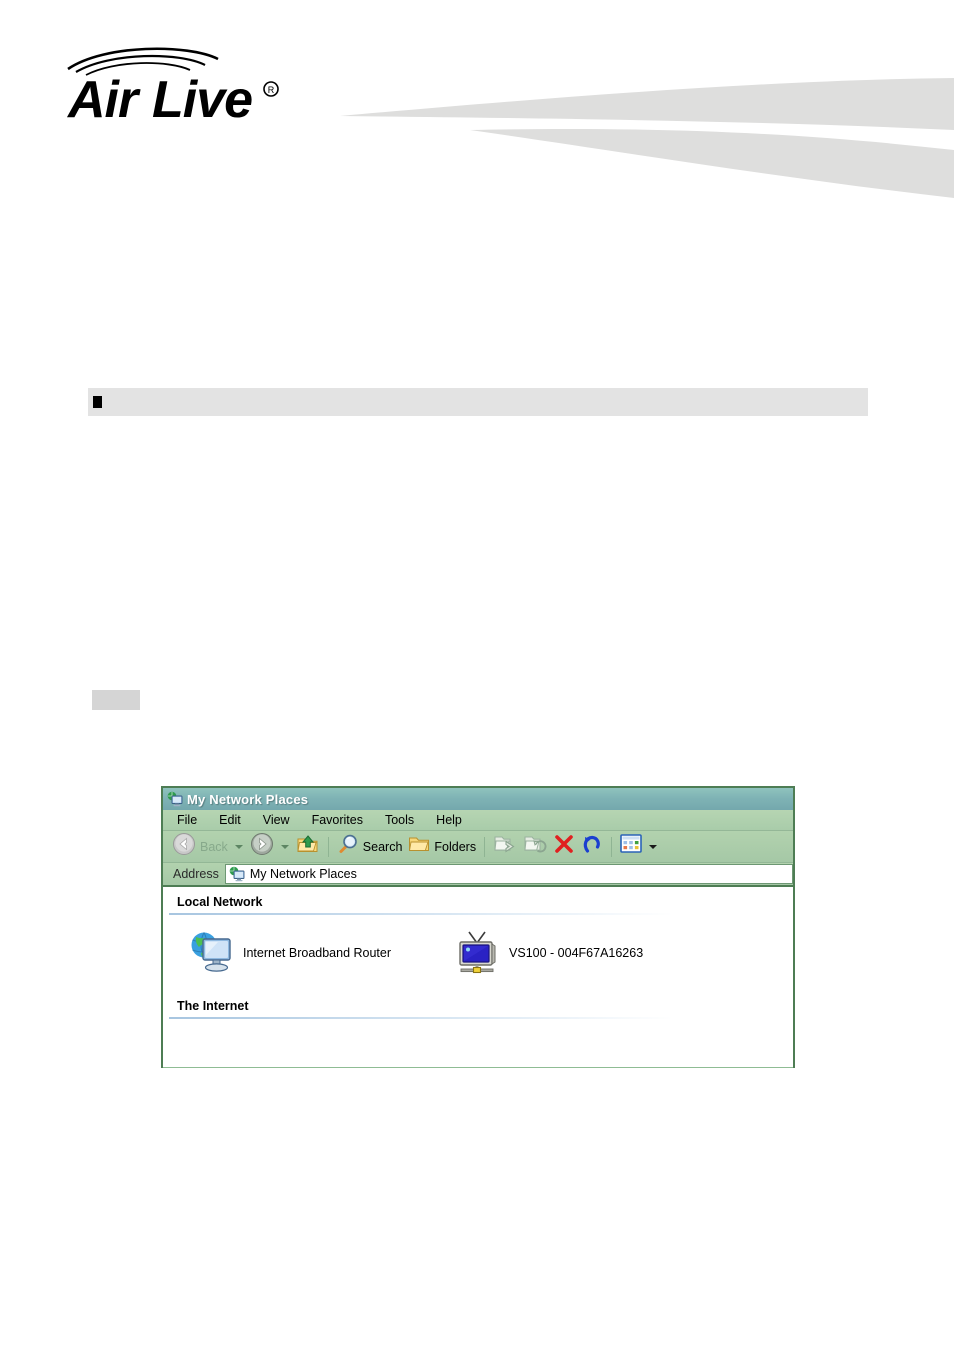  I want to click on list-item-label: Internet Broadband Router, so click(317, 953).